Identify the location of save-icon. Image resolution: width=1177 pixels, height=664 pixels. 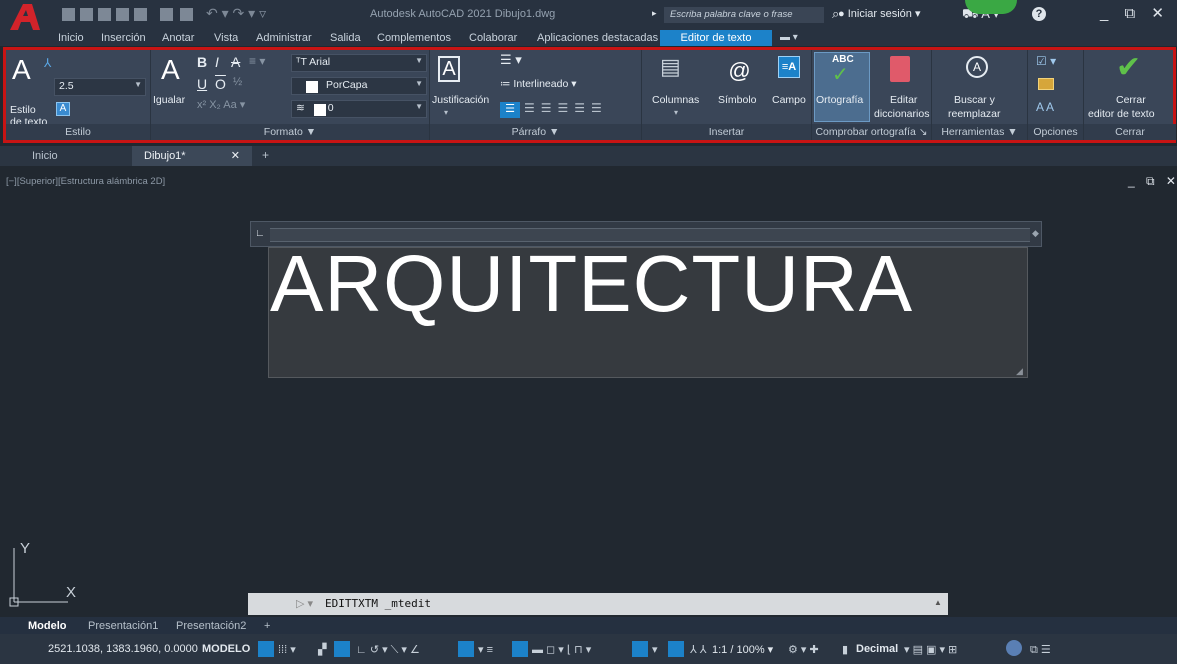
(104, 14).